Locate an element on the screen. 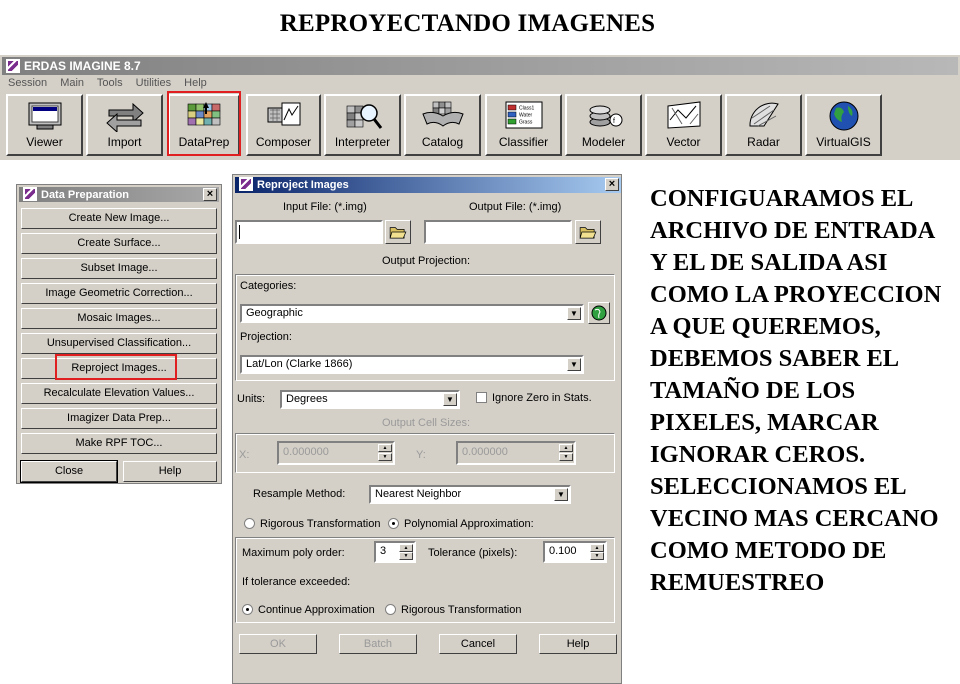 The height and width of the screenshot is (684, 960). y-cell-size-field: 0.000000 ▲ ▼ is located at coordinates (516, 453).